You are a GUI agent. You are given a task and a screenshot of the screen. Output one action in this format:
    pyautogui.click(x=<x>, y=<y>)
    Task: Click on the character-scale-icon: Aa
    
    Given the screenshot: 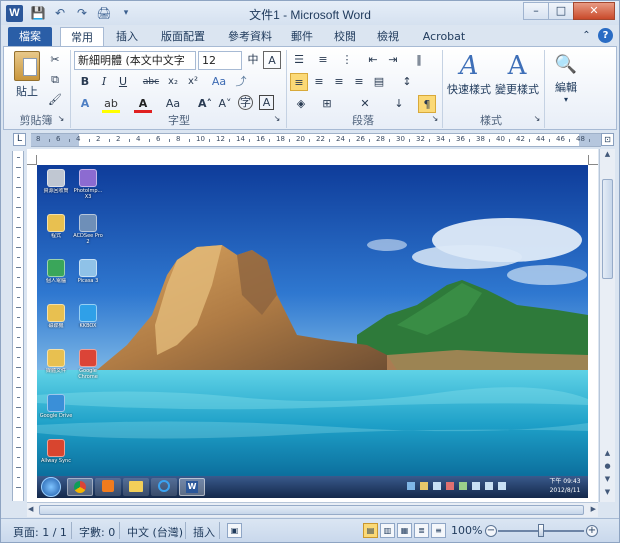 What is the action you would take?
    pyautogui.click(x=173, y=104)
    